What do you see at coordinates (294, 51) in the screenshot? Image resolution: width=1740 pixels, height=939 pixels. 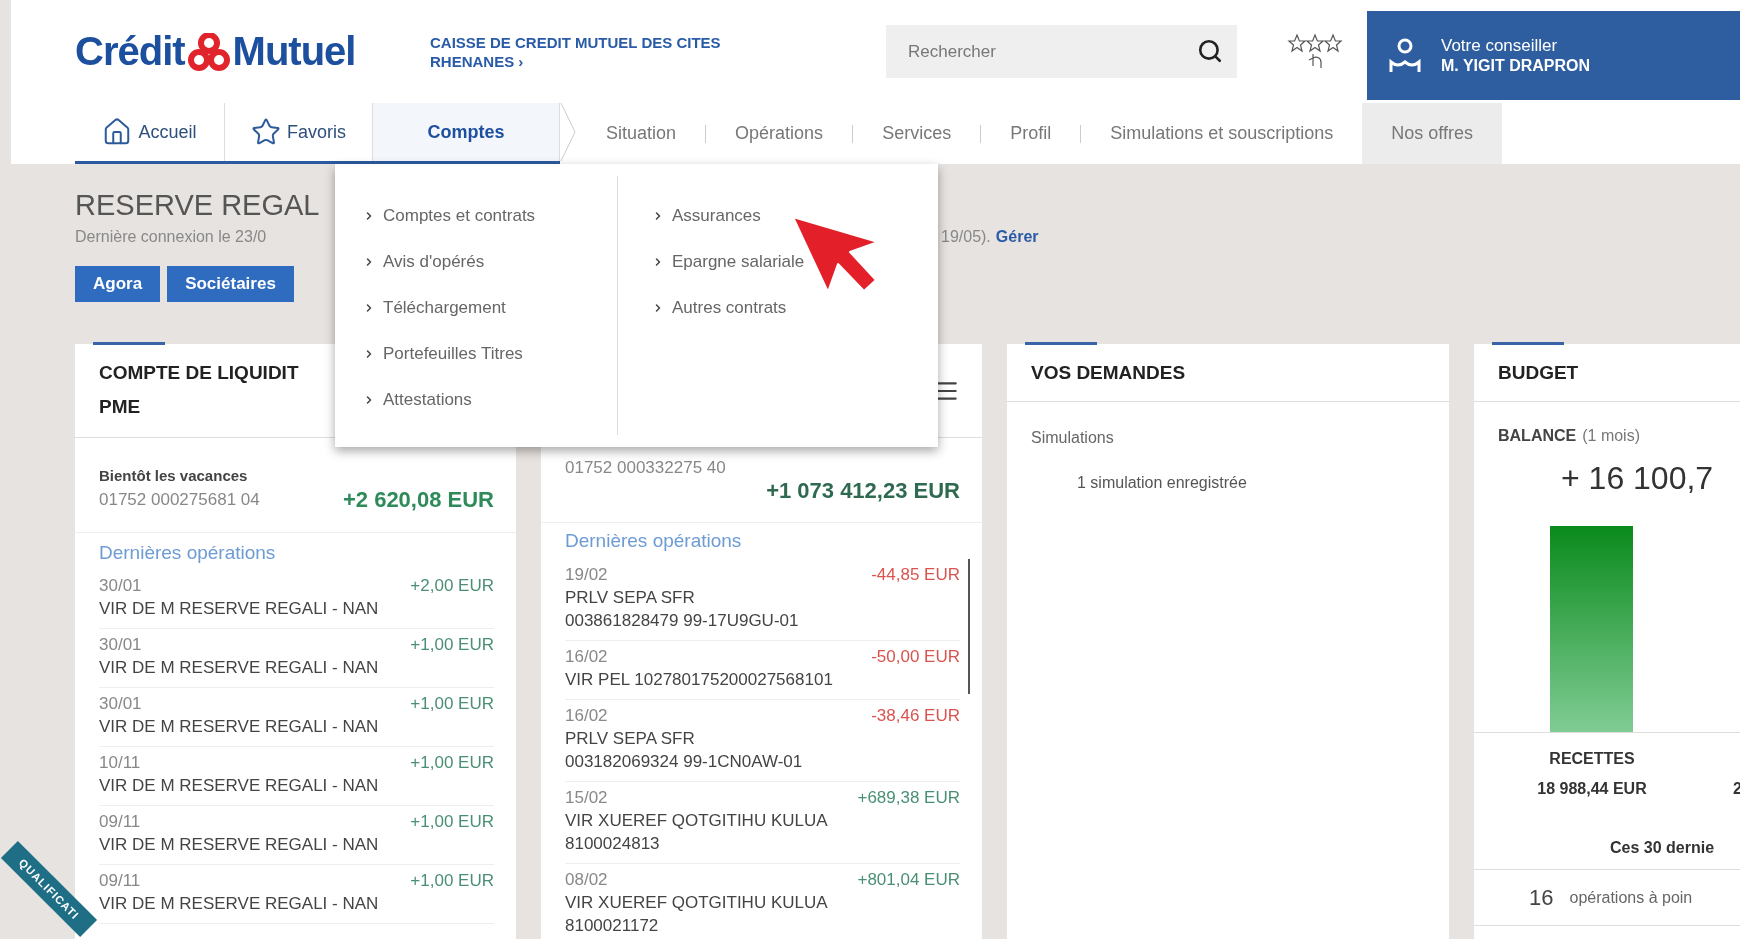 I see `logo-text: Mutuel` at bounding box center [294, 51].